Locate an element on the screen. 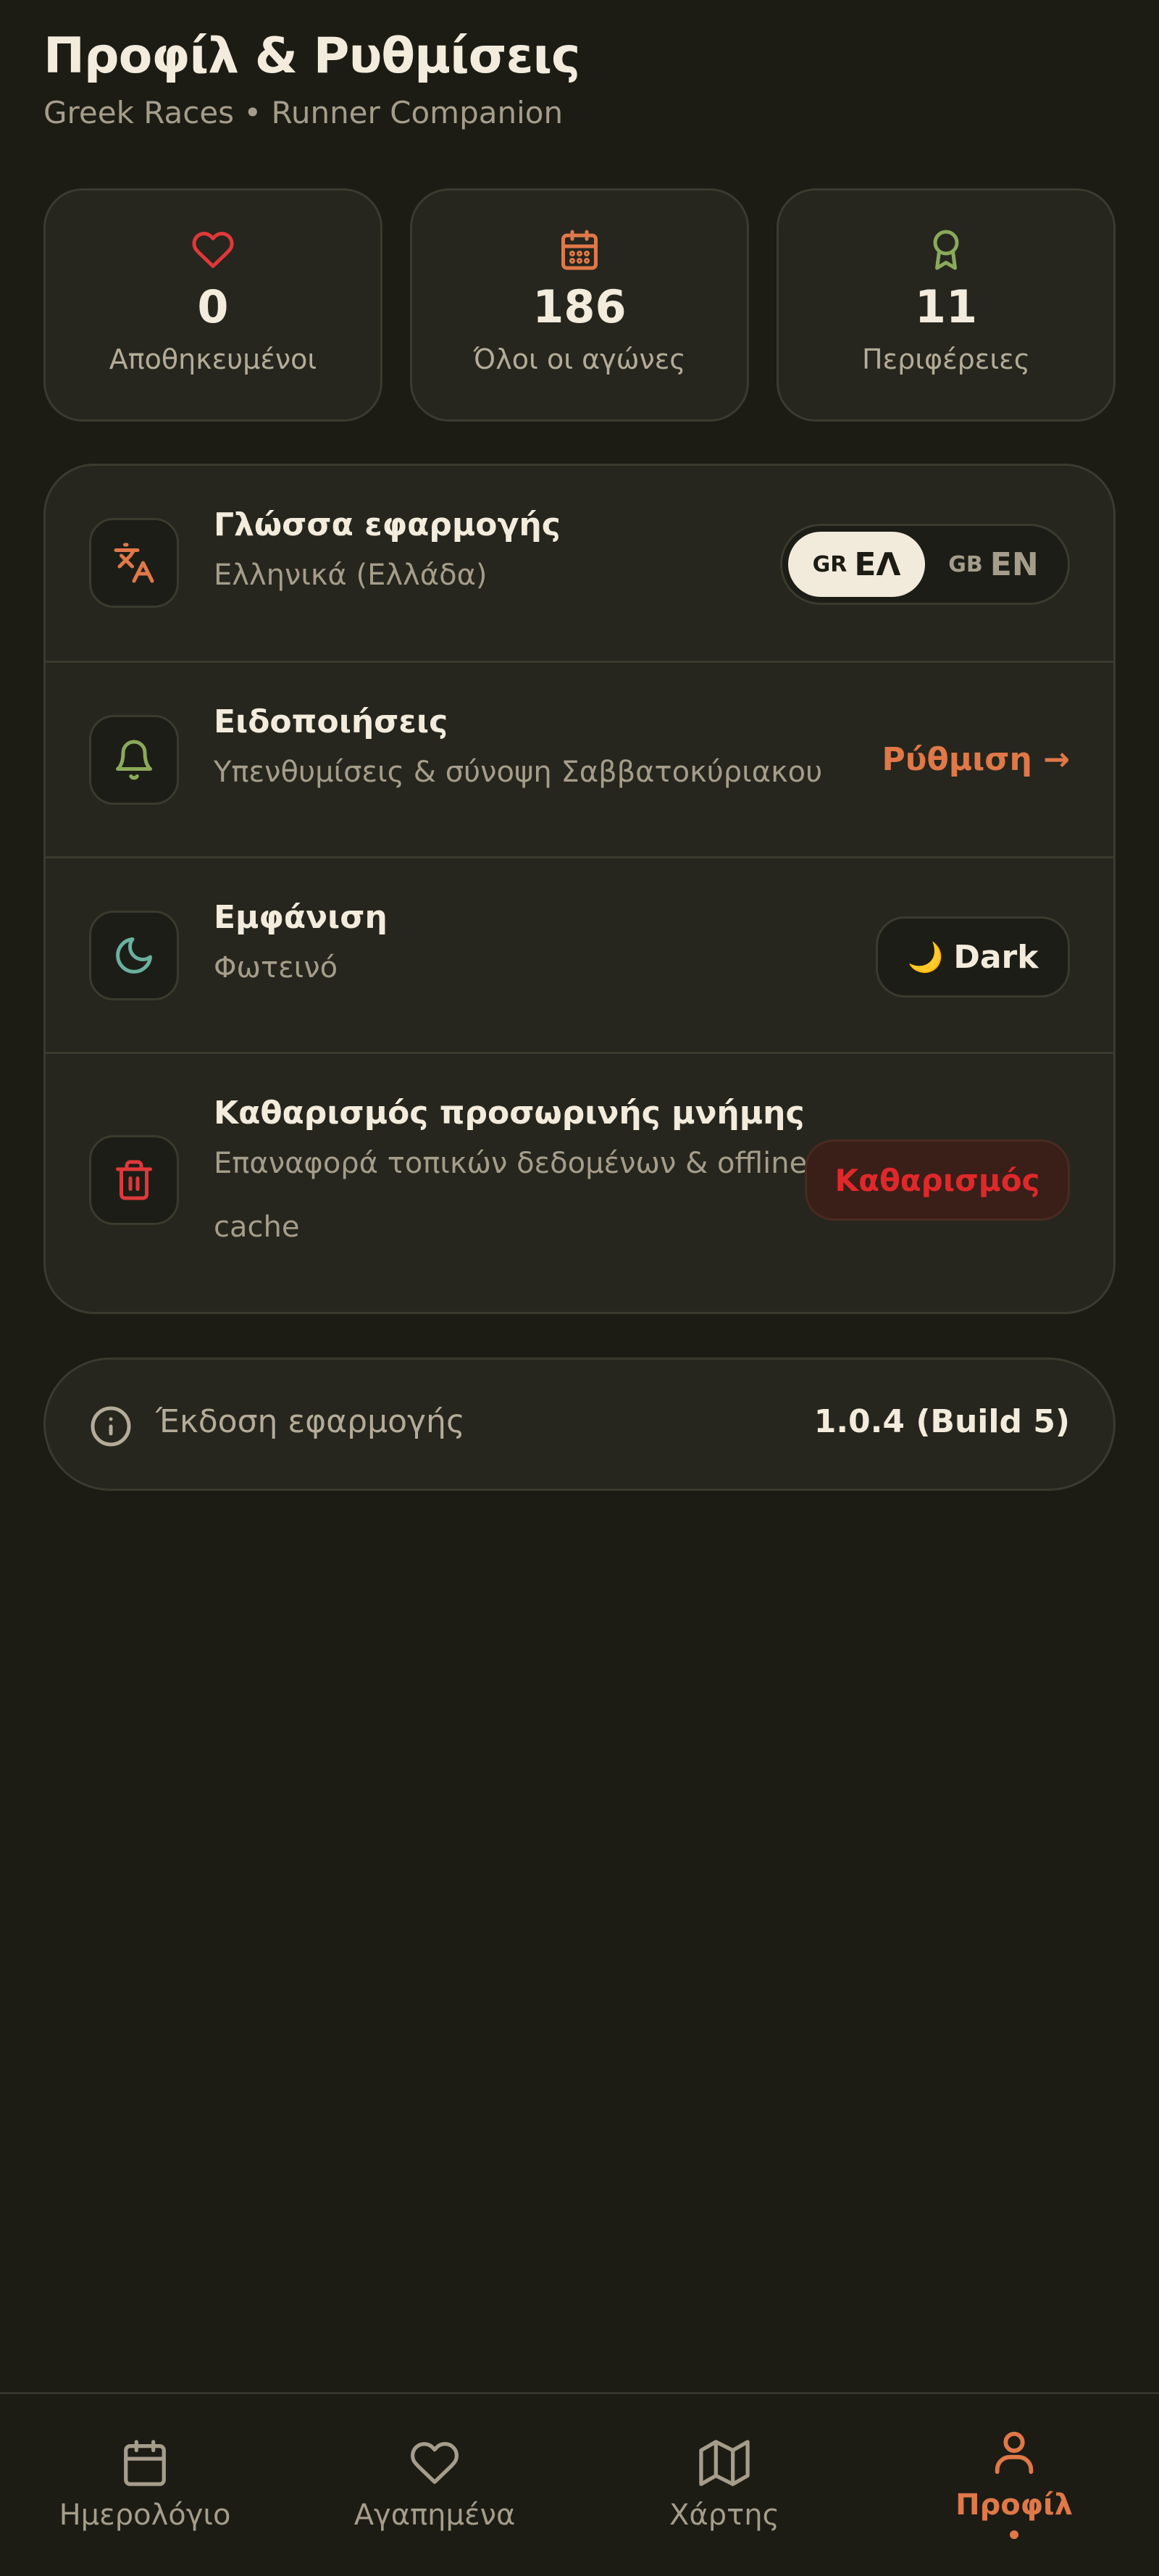 The image size is (1159, 2576). theme-toggle-button: 🌙 Dark is located at coordinates (973, 957).